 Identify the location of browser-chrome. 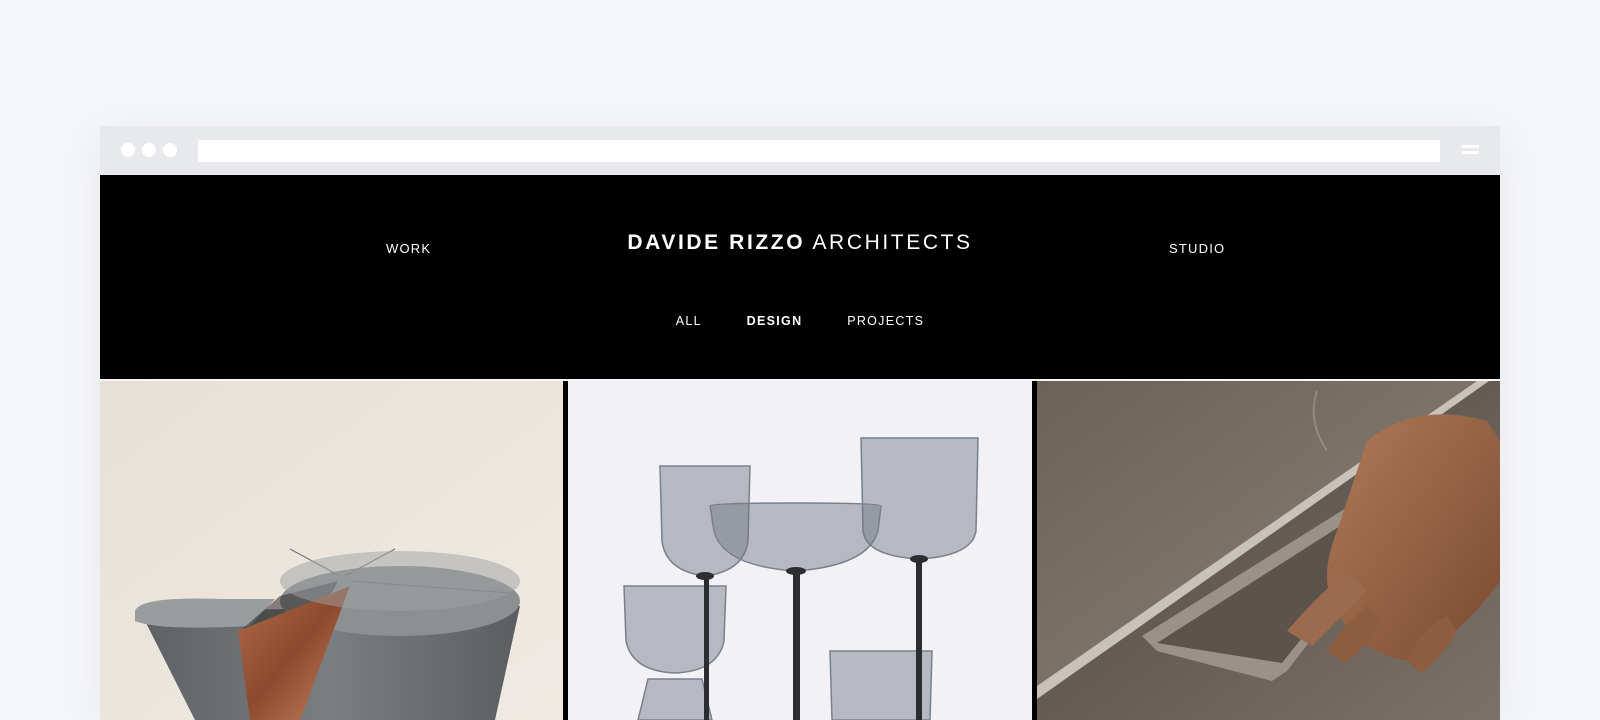
(800, 150).